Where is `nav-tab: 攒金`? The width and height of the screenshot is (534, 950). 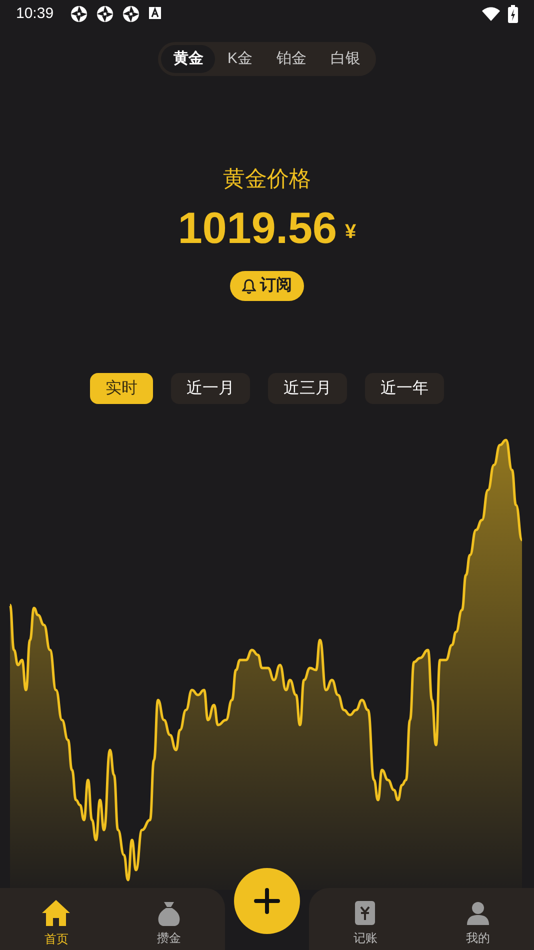
nav-tab: 攒金 is located at coordinates (168, 919).